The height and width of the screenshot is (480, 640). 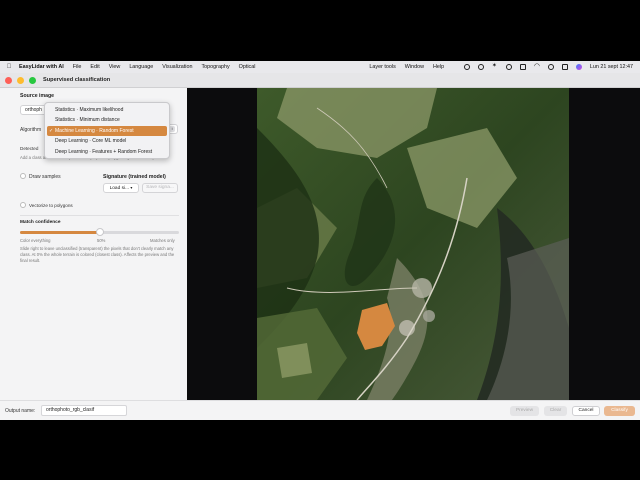 I want to click on menu-topography: Topography, so click(x=215, y=67).